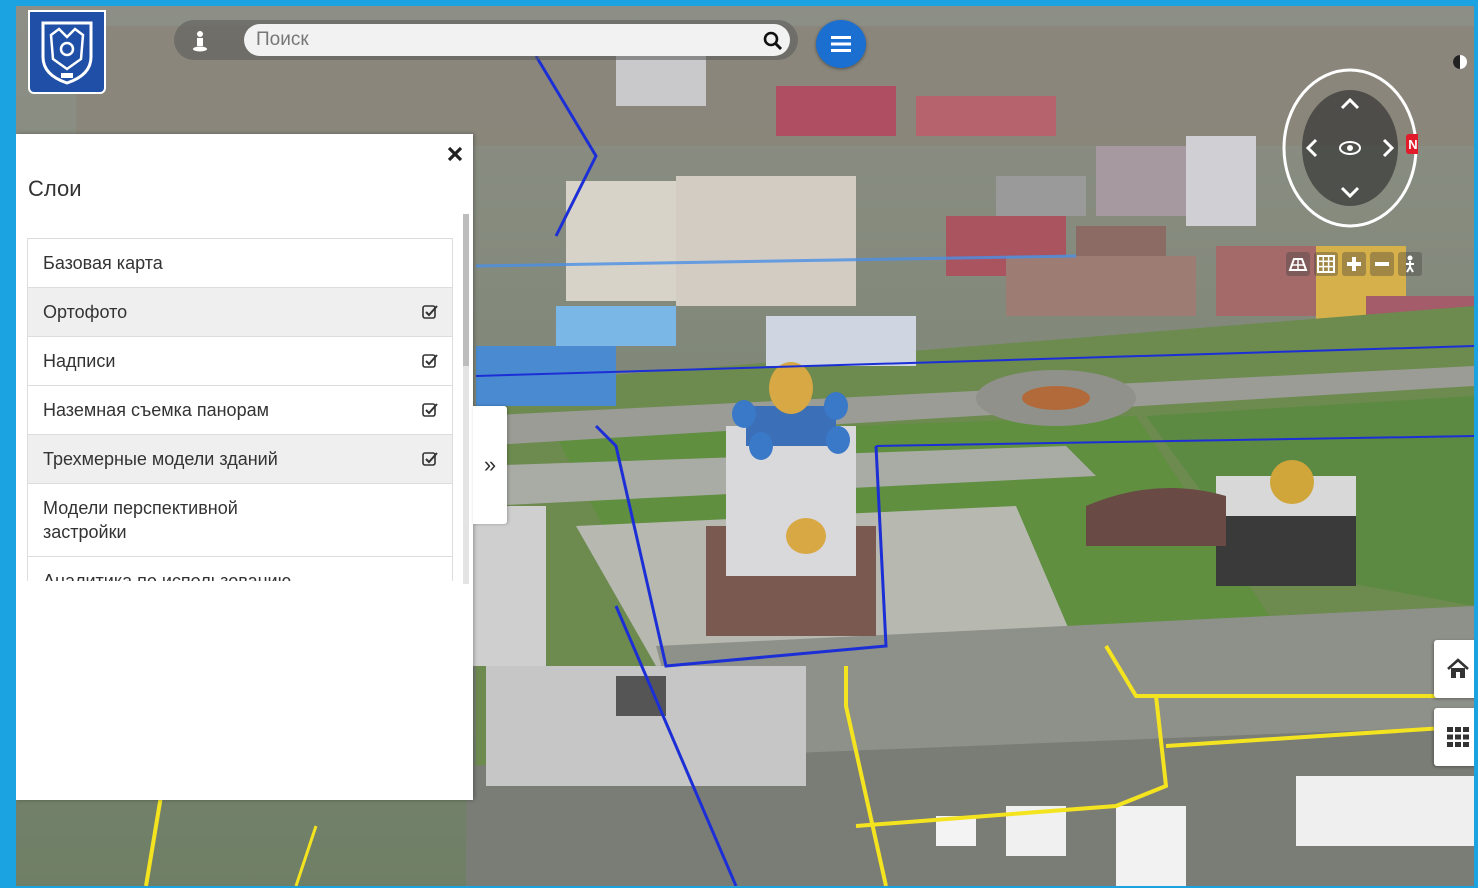 This screenshot has height=888, width=1478. Describe the element at coordinates (240, 263) in the screenshot. I see `layer-item-base-map: Базовая карта` at that location.